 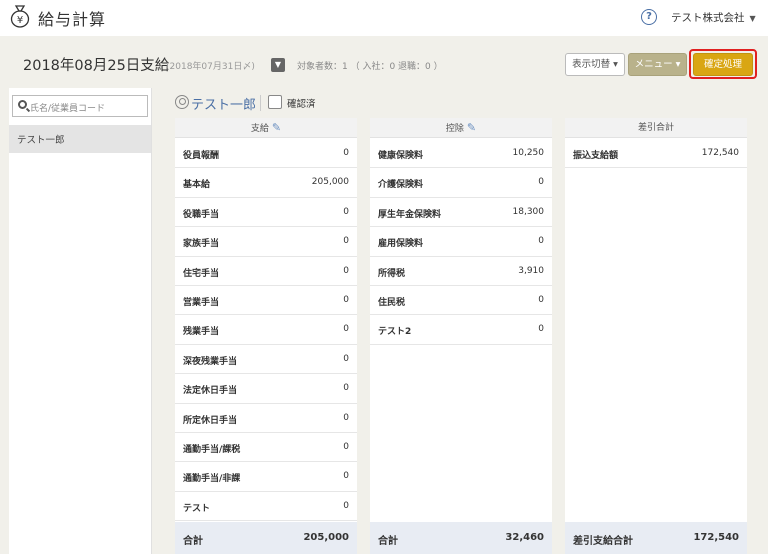 I want to click on row-label: 役員報酬, so click(x=201, y=156).